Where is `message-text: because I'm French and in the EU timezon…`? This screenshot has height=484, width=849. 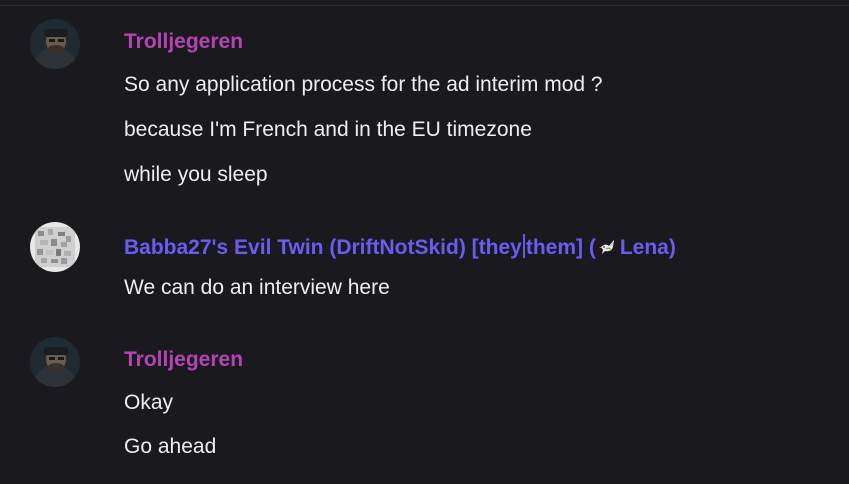 message-text: because I'm French and in the EU timezon… is located at coordinates (328, 129).